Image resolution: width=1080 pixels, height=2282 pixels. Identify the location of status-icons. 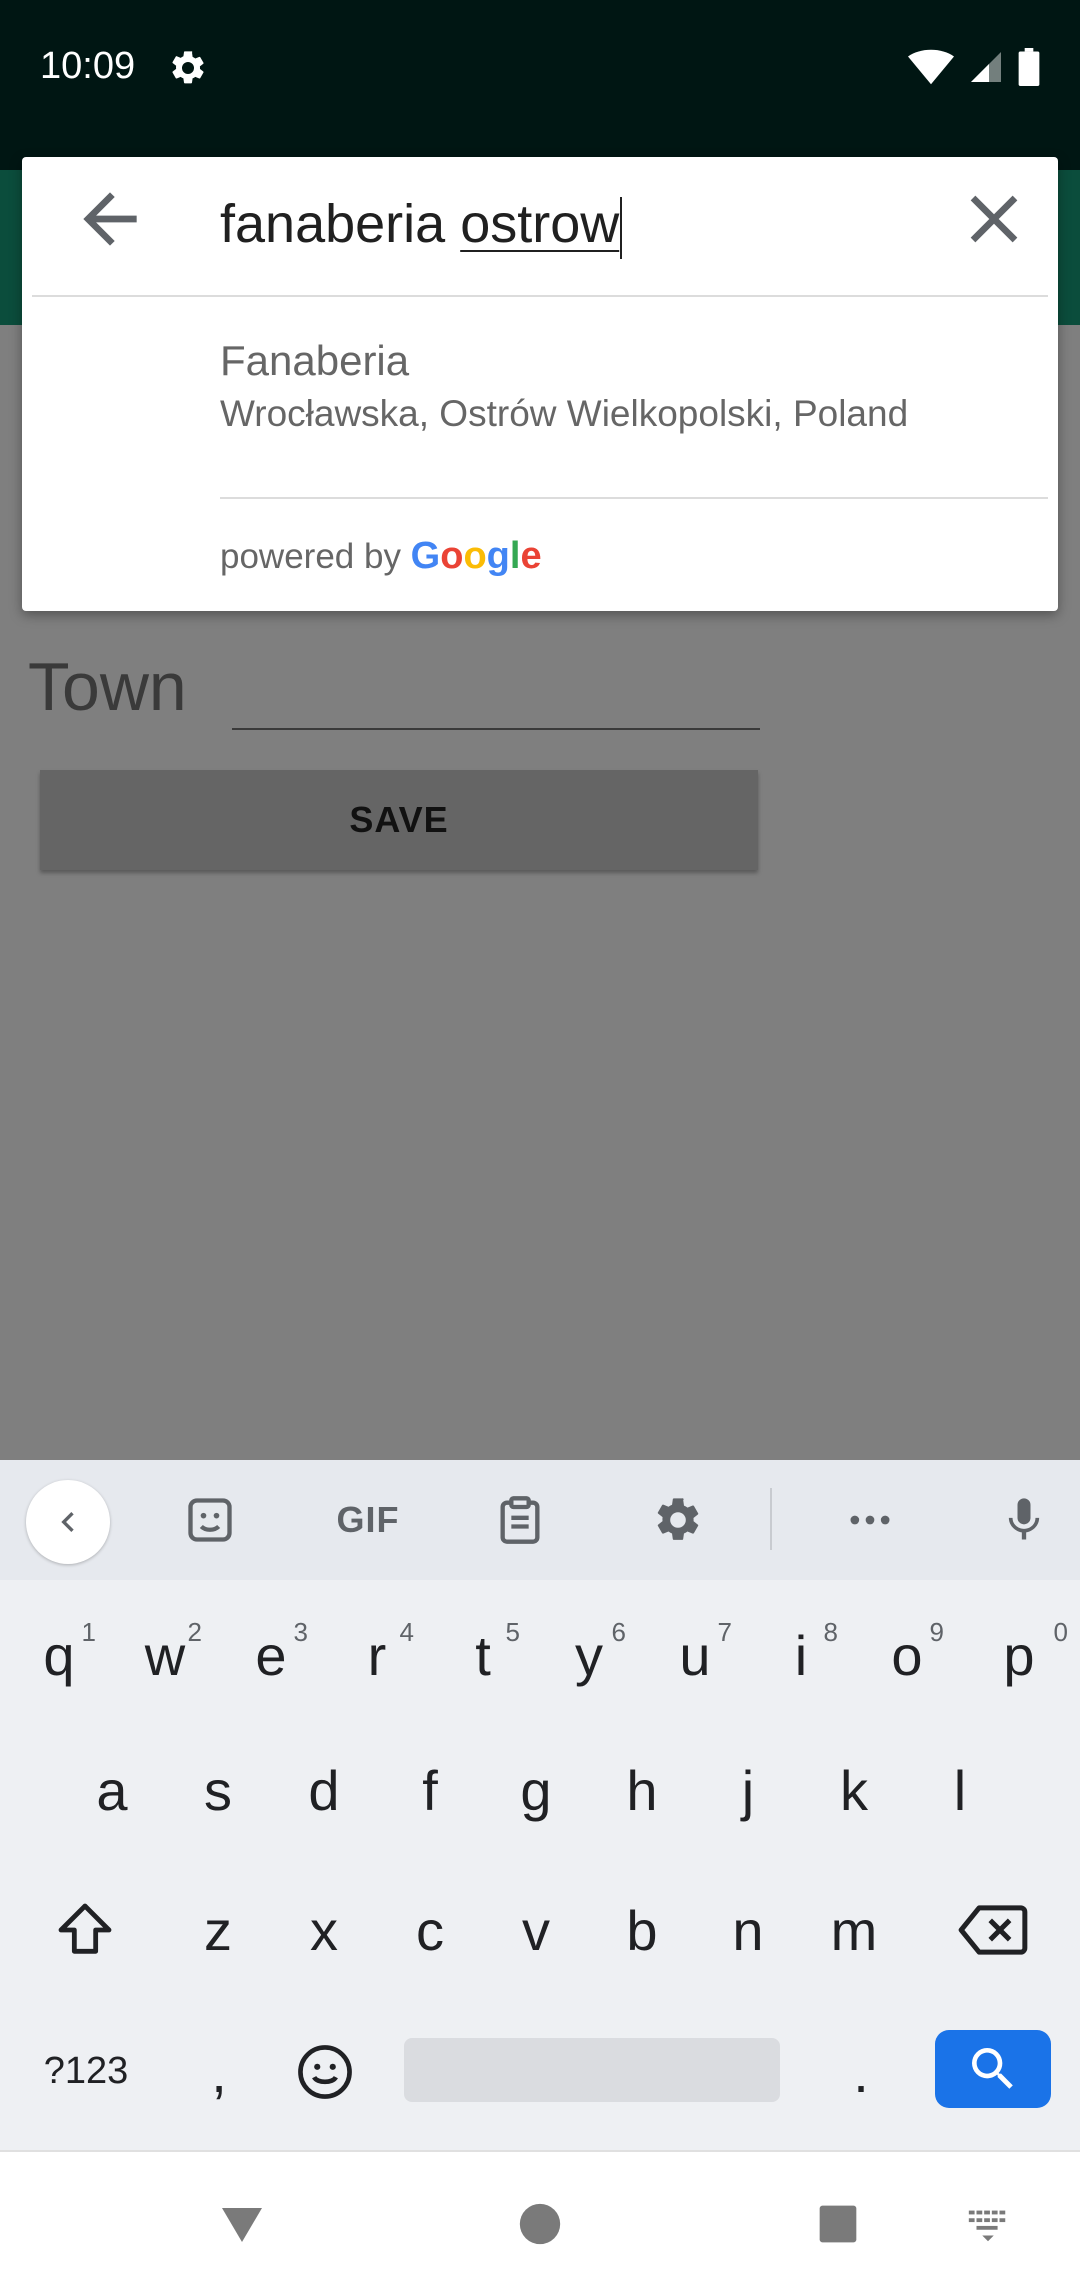
(974, 67).